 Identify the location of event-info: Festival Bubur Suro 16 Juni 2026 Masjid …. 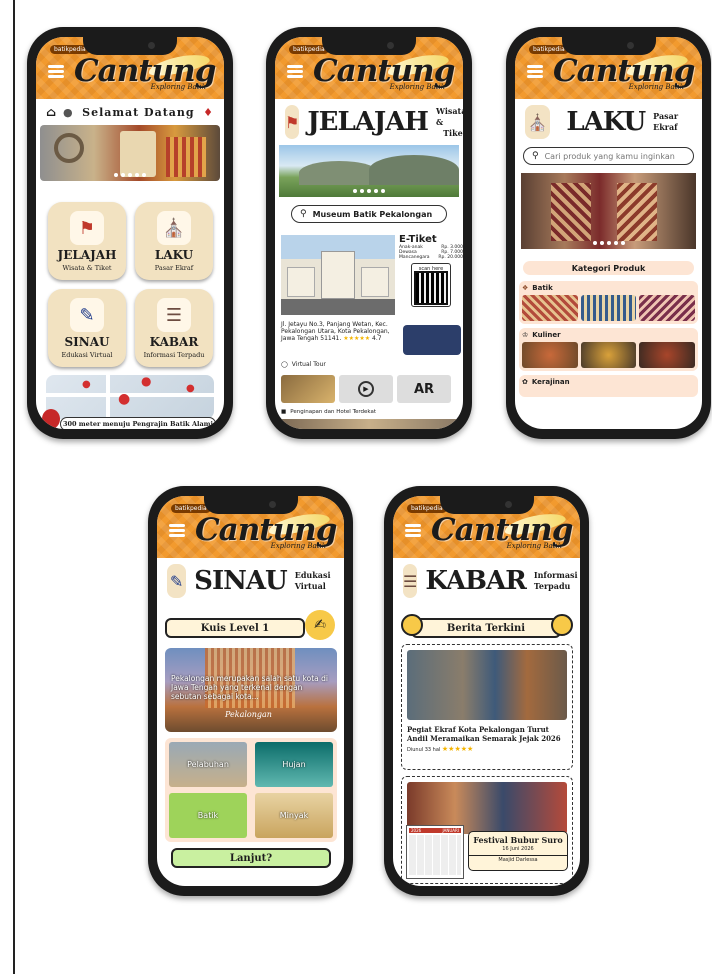
(518, 851).